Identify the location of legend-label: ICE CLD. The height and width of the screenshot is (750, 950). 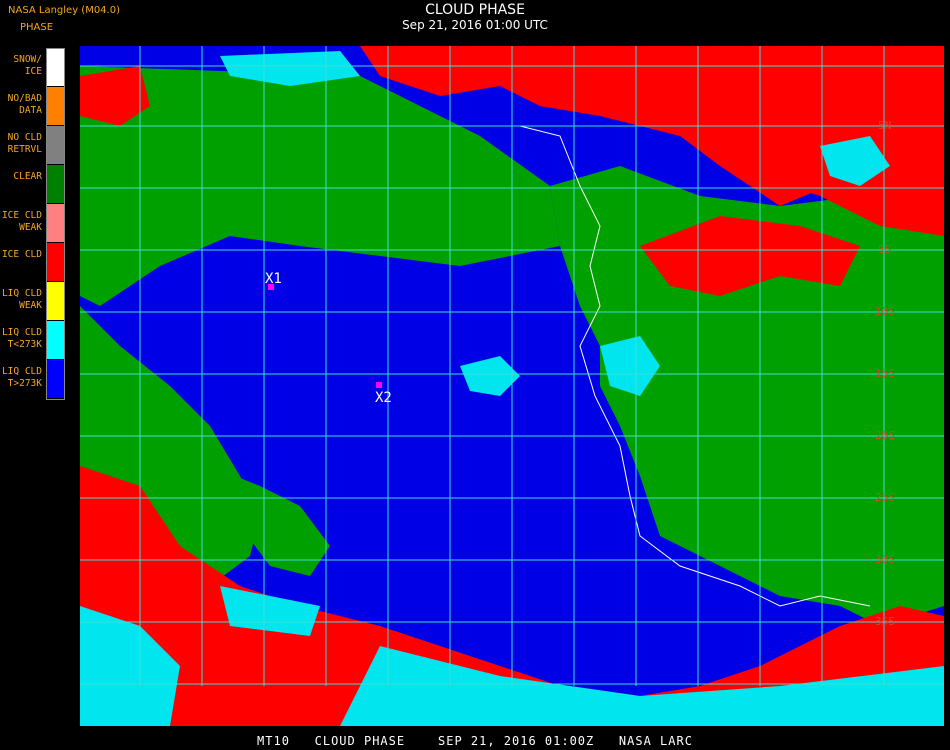
(21, 254).